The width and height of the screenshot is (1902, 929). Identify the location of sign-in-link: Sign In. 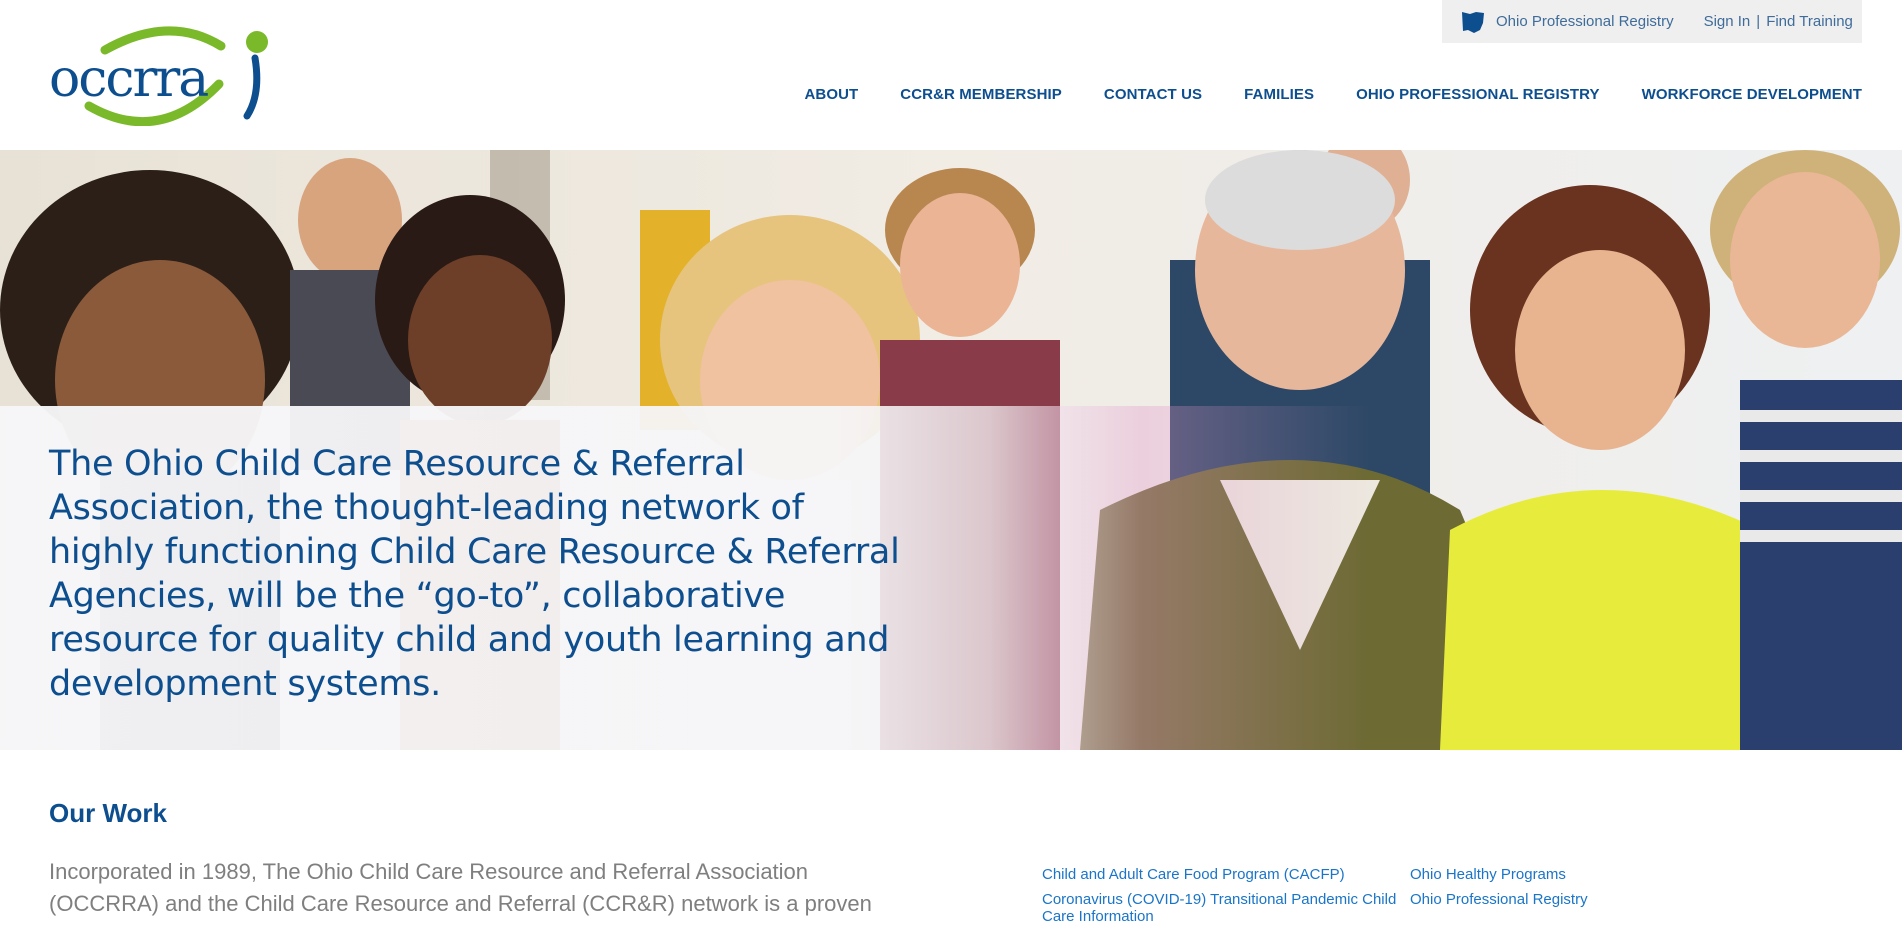
(1727, 21).